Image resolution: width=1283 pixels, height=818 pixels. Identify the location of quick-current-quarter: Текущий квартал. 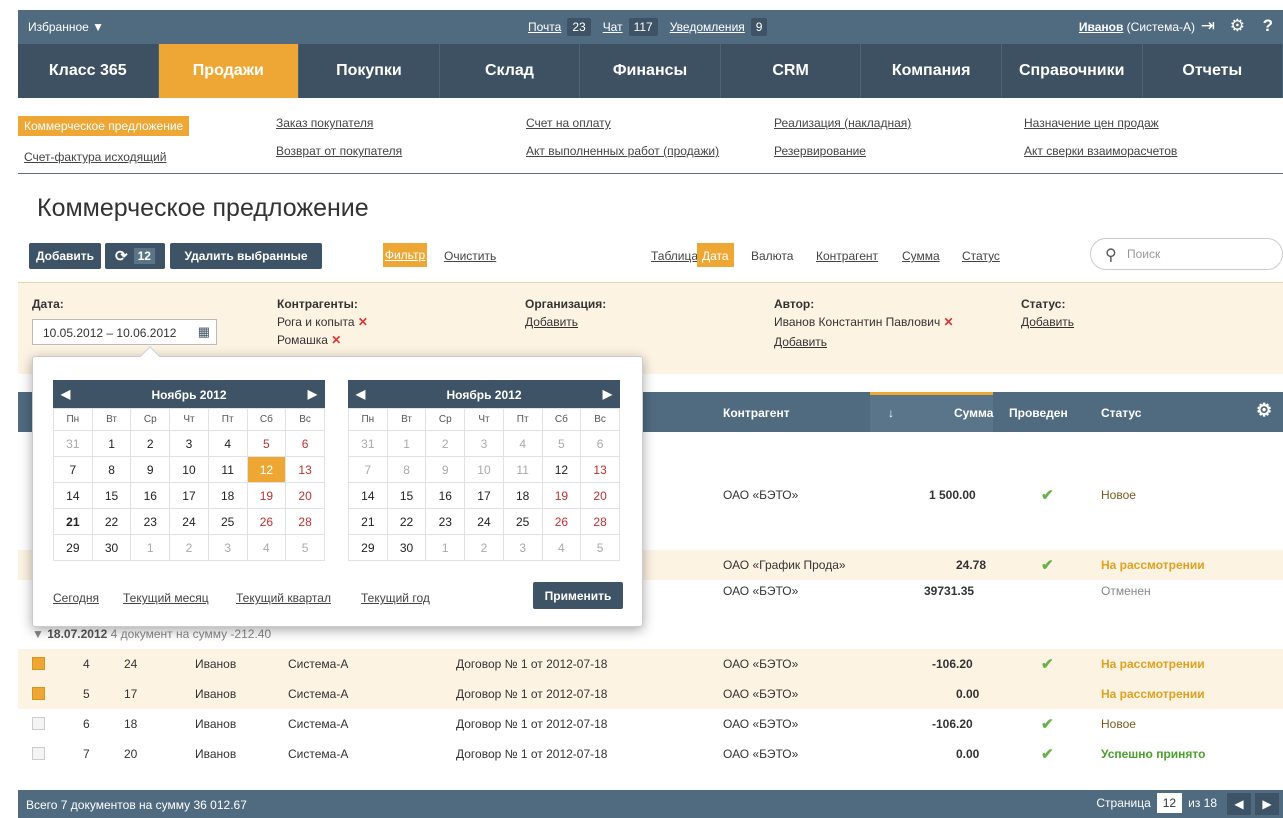
(283, 598).